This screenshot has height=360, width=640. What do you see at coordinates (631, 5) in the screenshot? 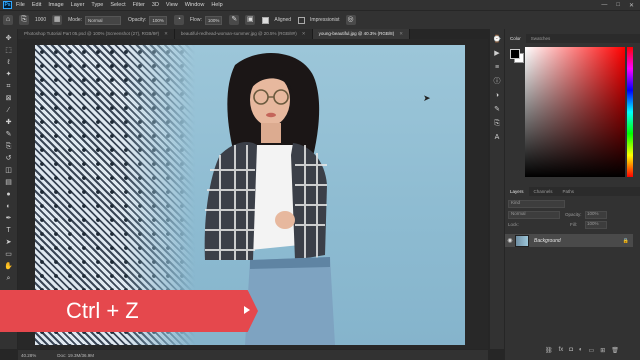
I see `close-icon: ✕` at bounding box center [631, 5].